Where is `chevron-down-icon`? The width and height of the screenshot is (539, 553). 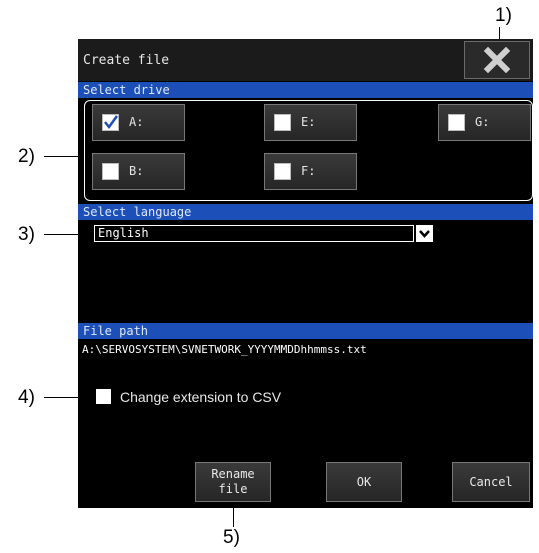
chevron-down-icon is located at coordinates (424, 234).